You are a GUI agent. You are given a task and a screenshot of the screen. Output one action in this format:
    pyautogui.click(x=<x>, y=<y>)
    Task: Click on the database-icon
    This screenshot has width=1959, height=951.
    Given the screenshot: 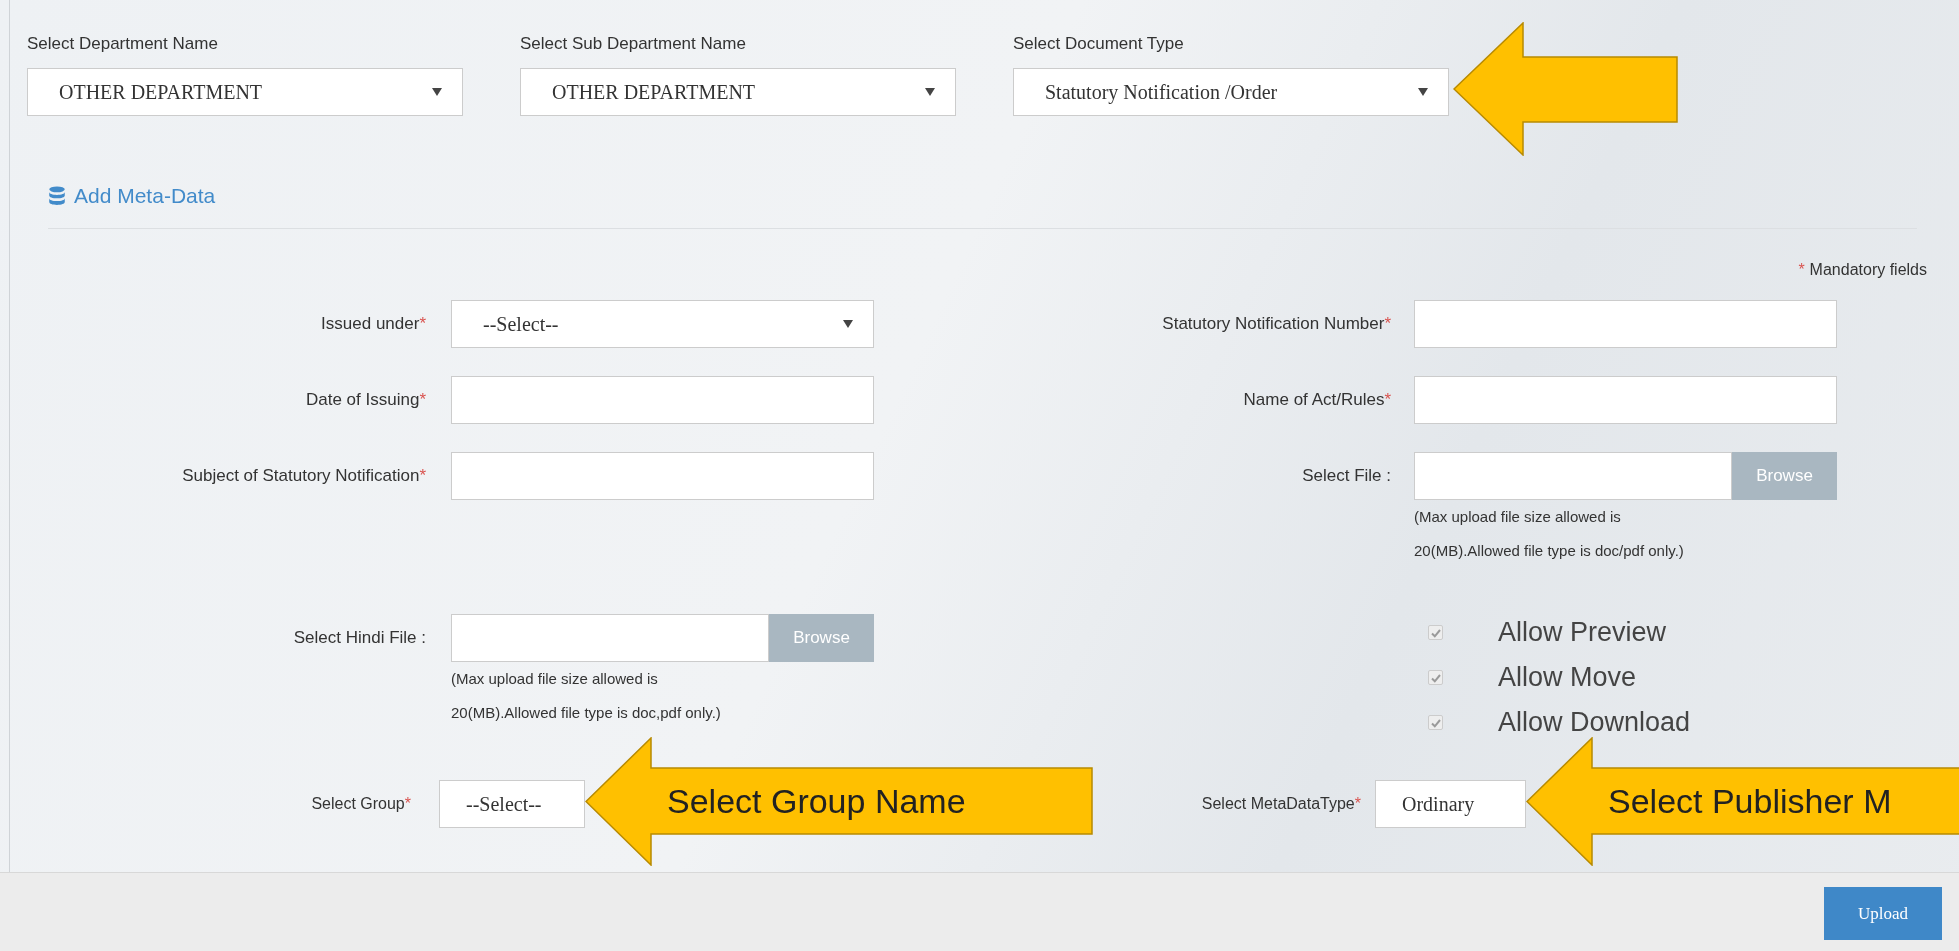 What is the action you would take?
    pyautogui.click(x=57, y=196)
    